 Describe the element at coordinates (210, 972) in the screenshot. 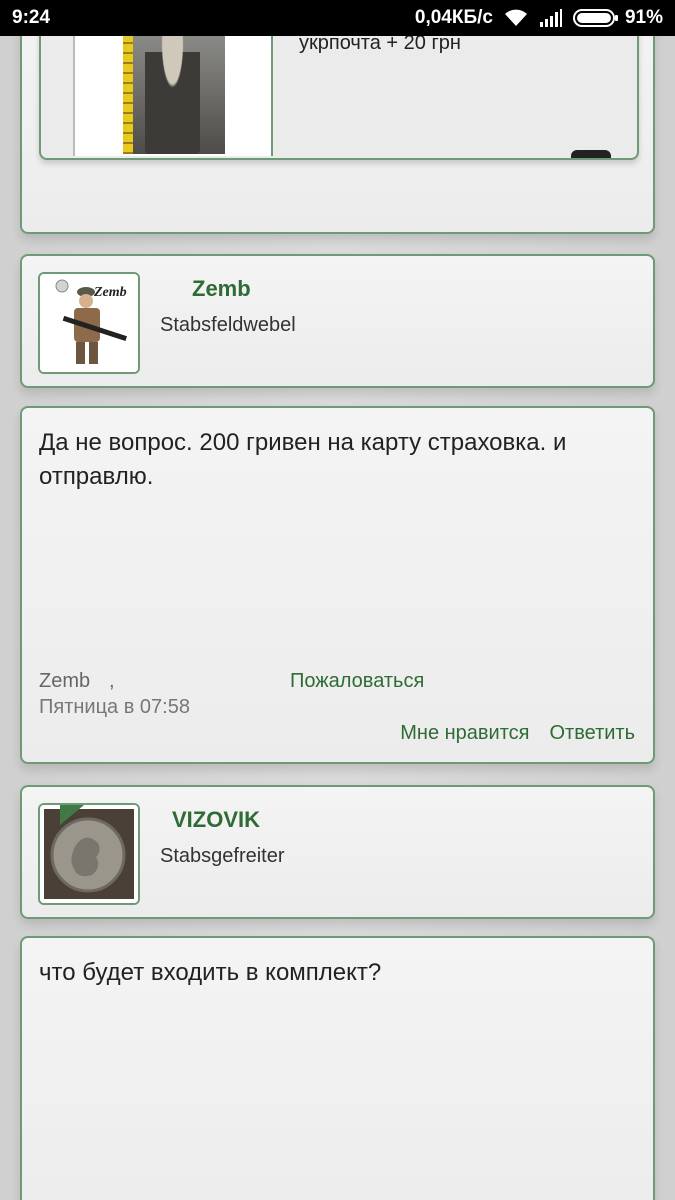

I see `post-text: что будет входить в комплект?` at that location.